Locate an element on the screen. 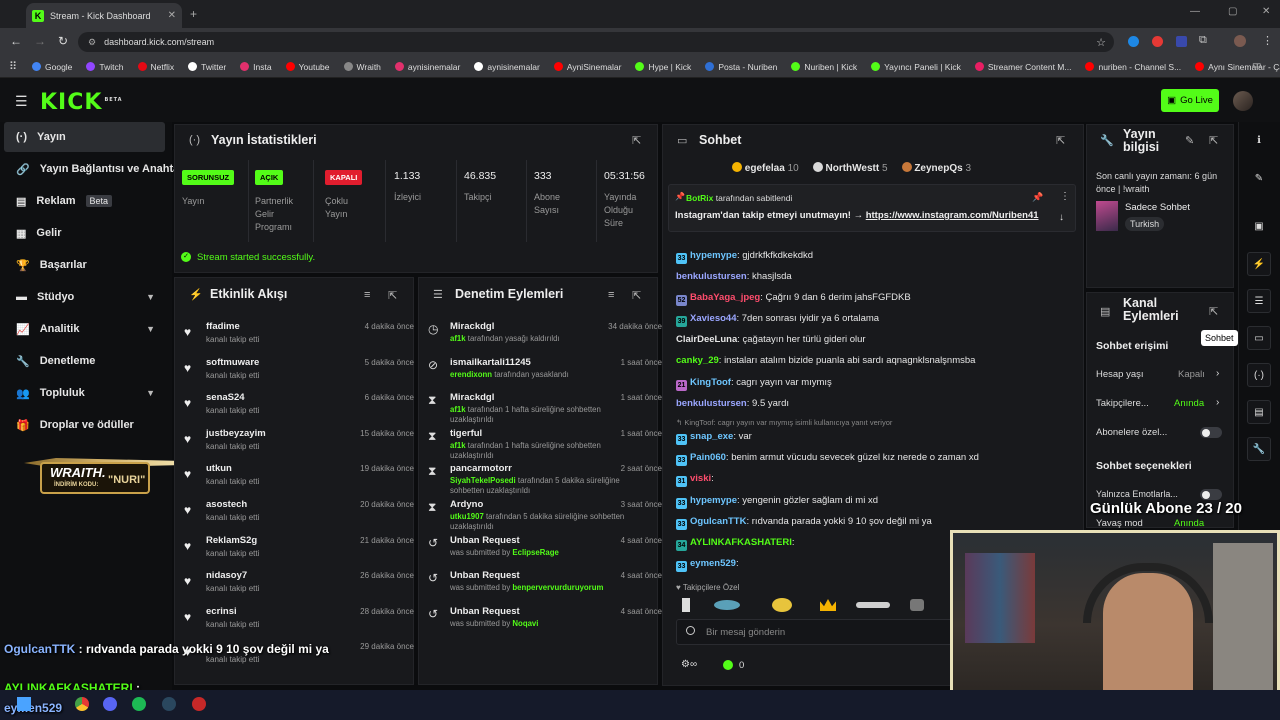 The height and width of the screenshot is (720, 1280). kick-logo: KICK BETA is located at coordinates (81, 102).